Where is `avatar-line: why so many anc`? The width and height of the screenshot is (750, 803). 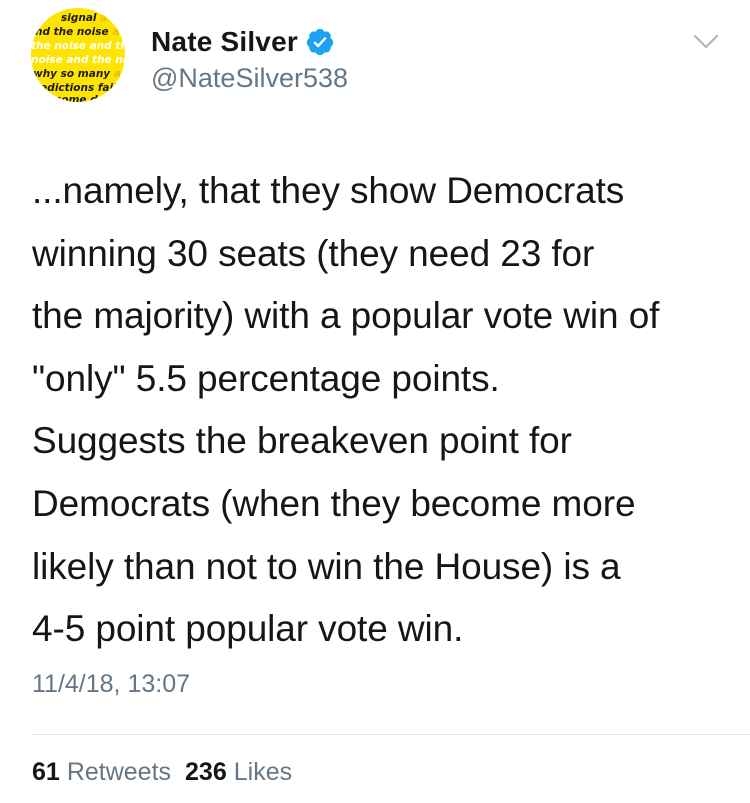
avatar-line: why so many anc is located at coordinates (79, 74).